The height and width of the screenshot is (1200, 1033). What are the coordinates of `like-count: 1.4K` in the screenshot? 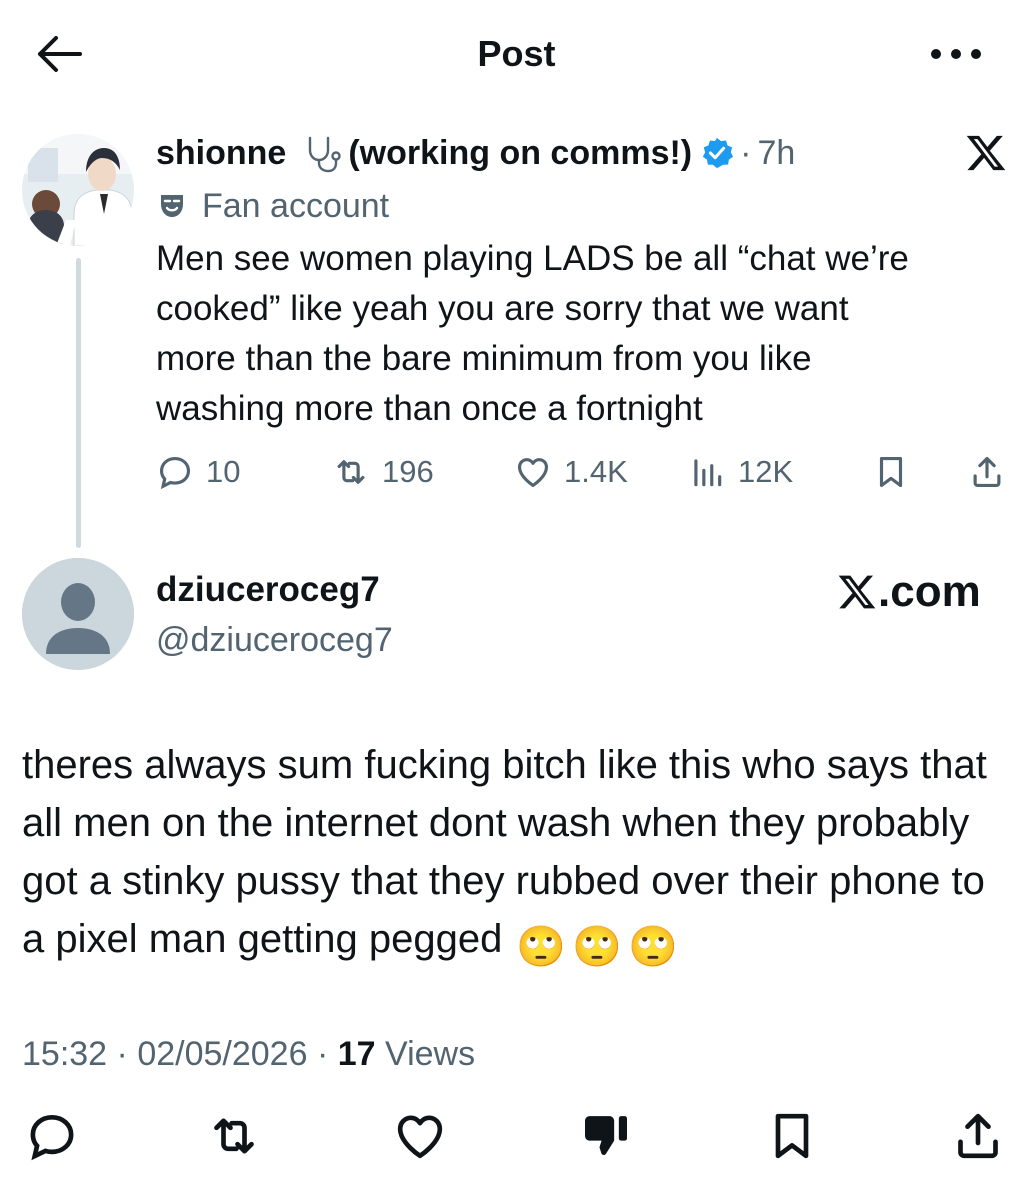 It's located at (596, 471).